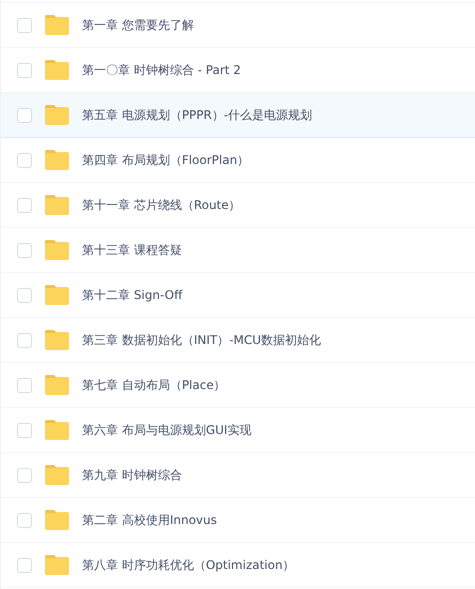 The image size is (475, 589). Describe the element at coordinates (154, 385) in the screenshot. I see `file-name: 第七章 自动布局（Place）` at that location.